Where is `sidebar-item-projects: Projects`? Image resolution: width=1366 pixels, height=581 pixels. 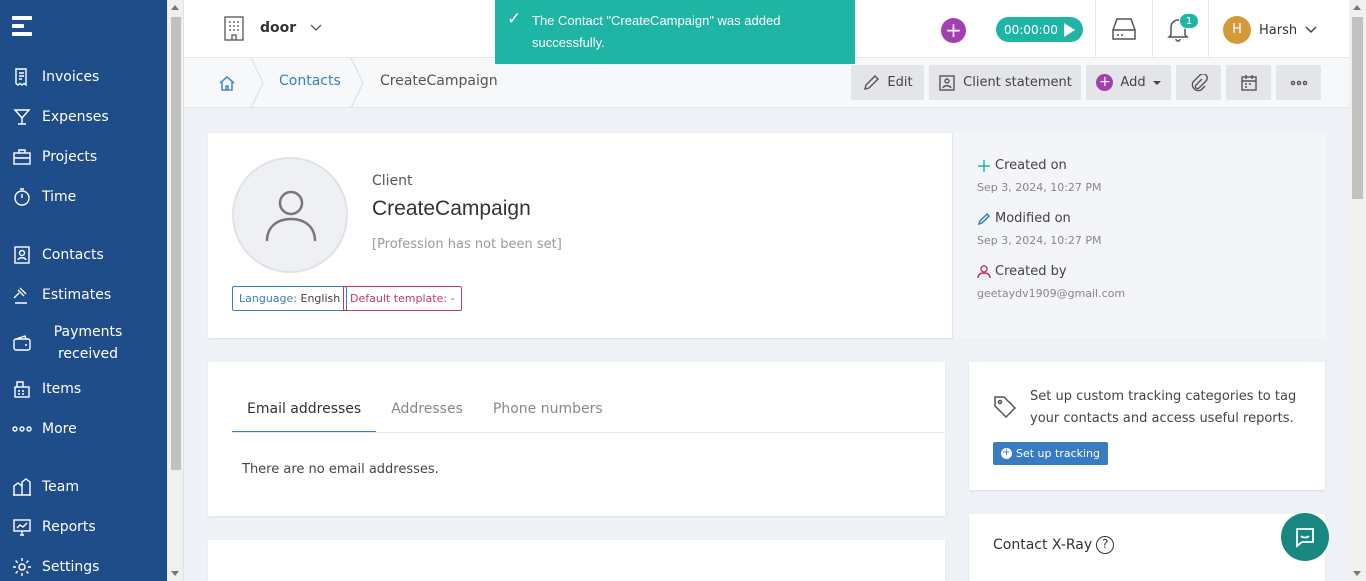 sidebar-item-projects: Projects is located at coordinates (83, 157).